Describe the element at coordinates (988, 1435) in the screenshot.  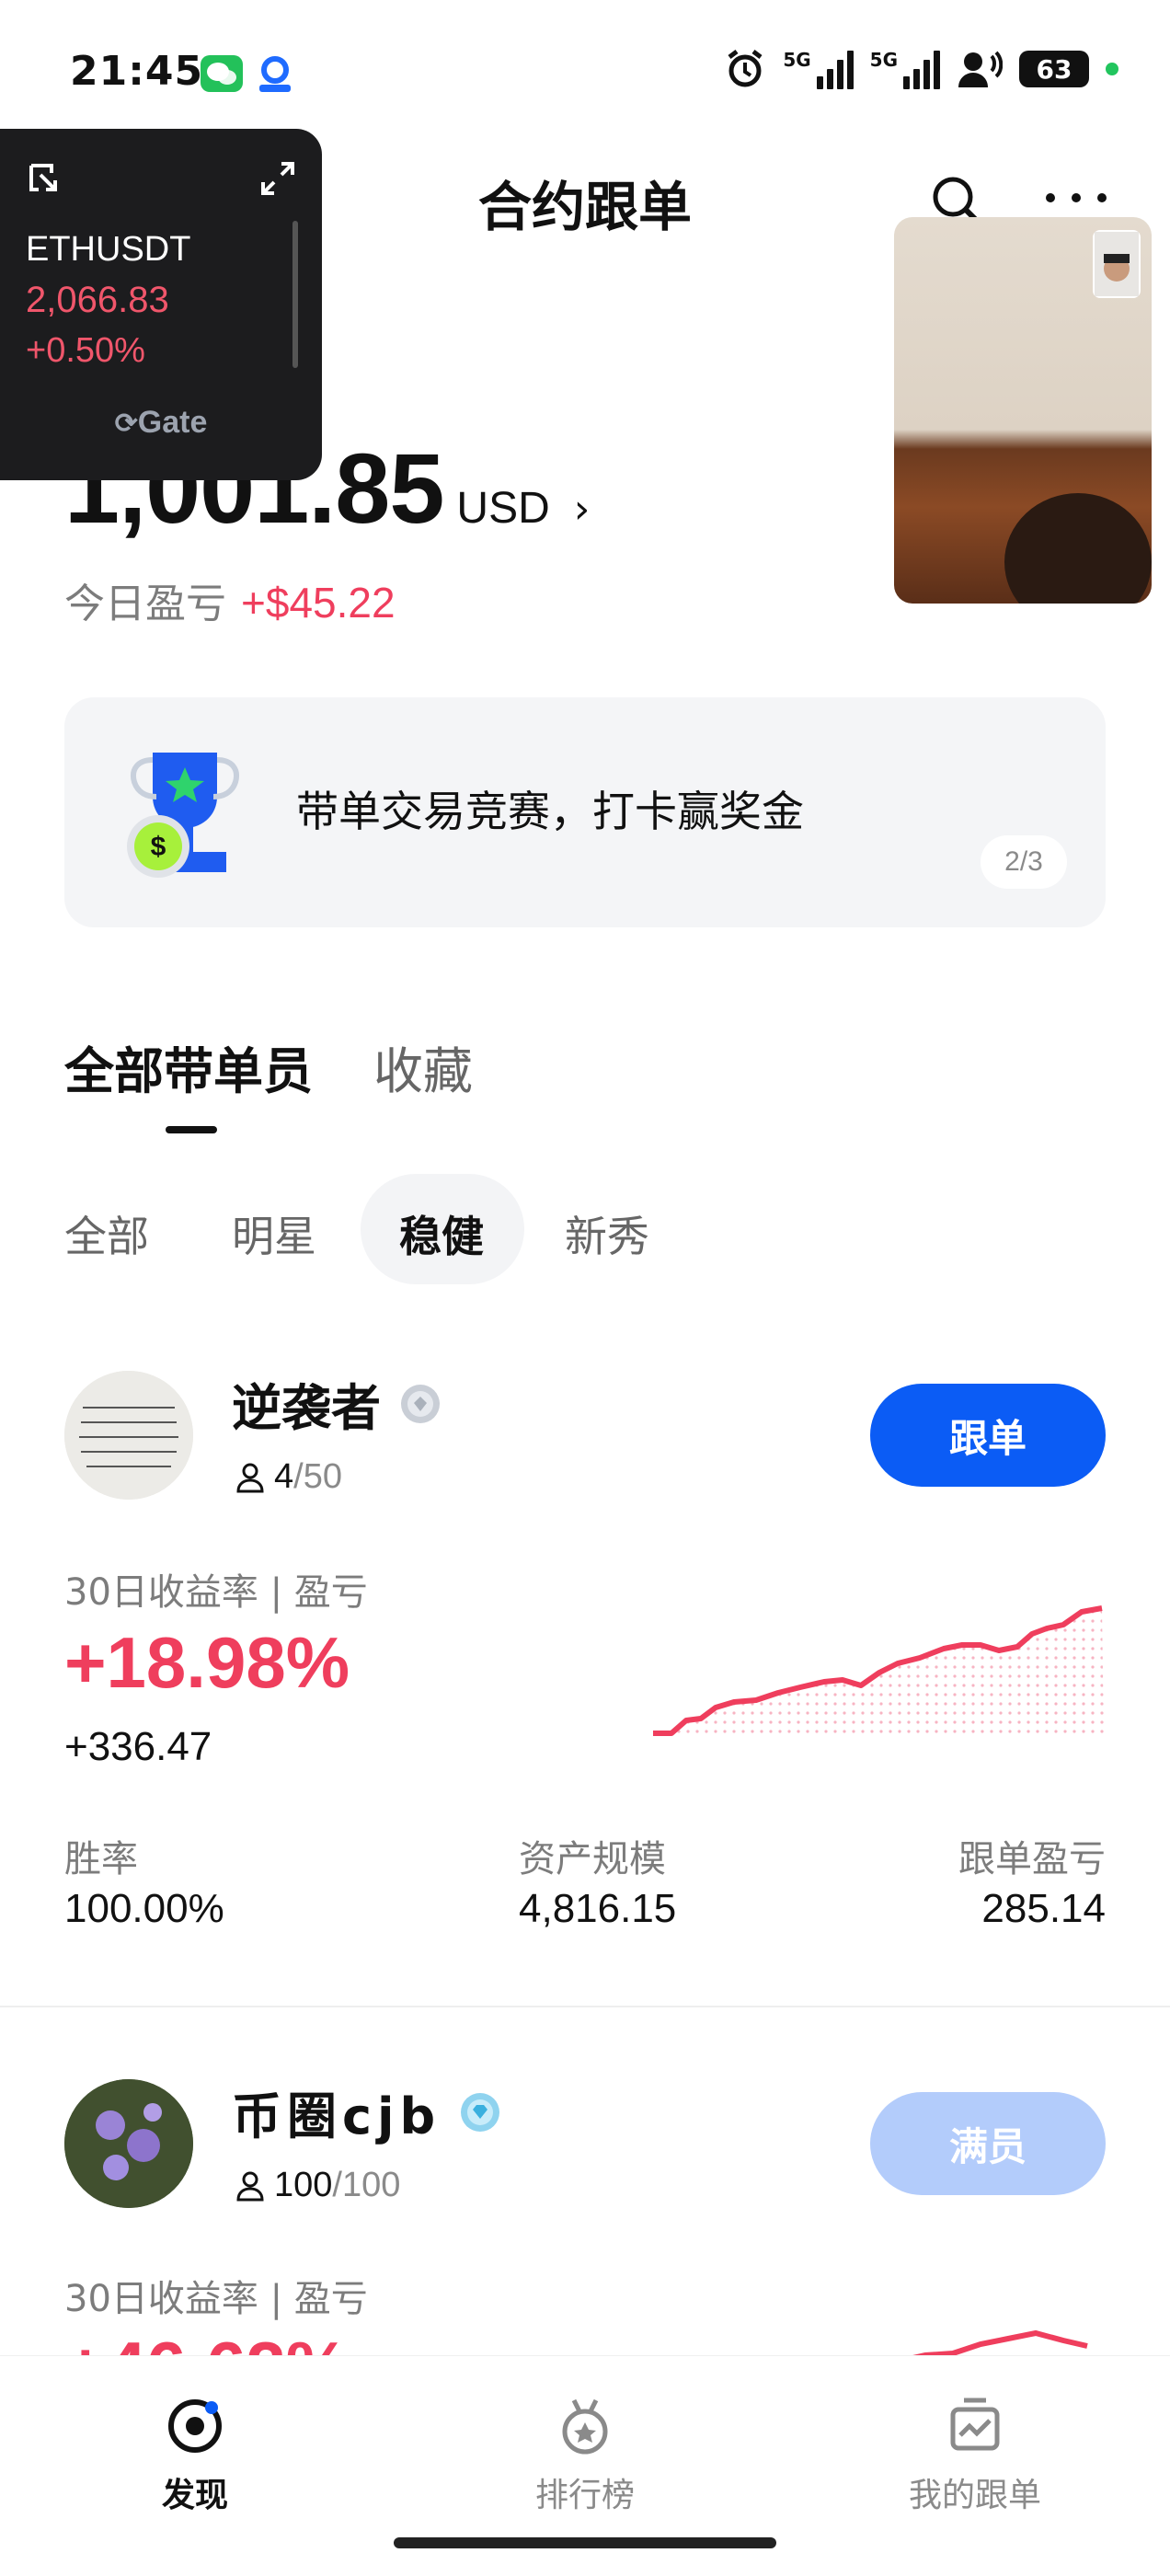
I see `follow-button: 跟单` at that location.